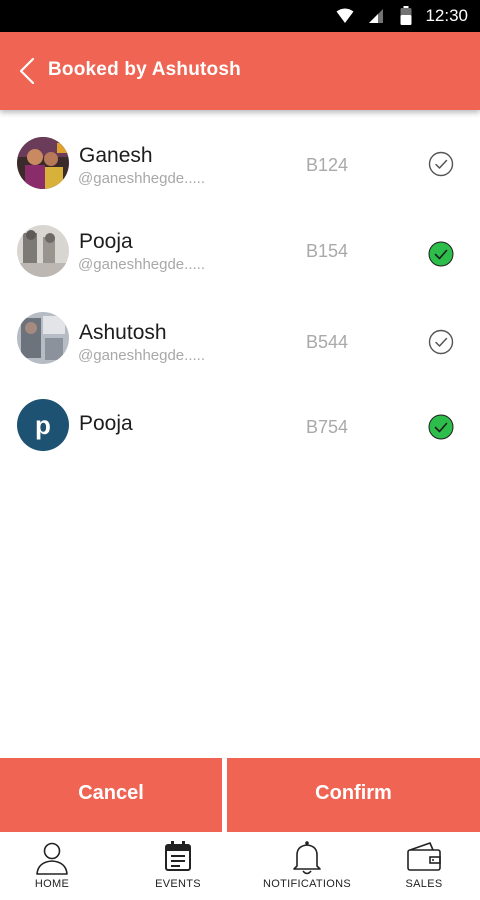  What do you see at coordinates (240, 252) in the screenshot?
I see `list-item: Pooja @ganeshhegde..... B154` at bounding box center [240, 252].